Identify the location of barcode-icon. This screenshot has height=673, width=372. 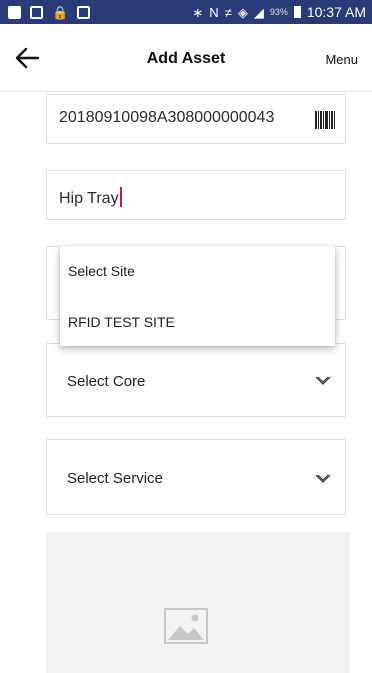
(325, 120).